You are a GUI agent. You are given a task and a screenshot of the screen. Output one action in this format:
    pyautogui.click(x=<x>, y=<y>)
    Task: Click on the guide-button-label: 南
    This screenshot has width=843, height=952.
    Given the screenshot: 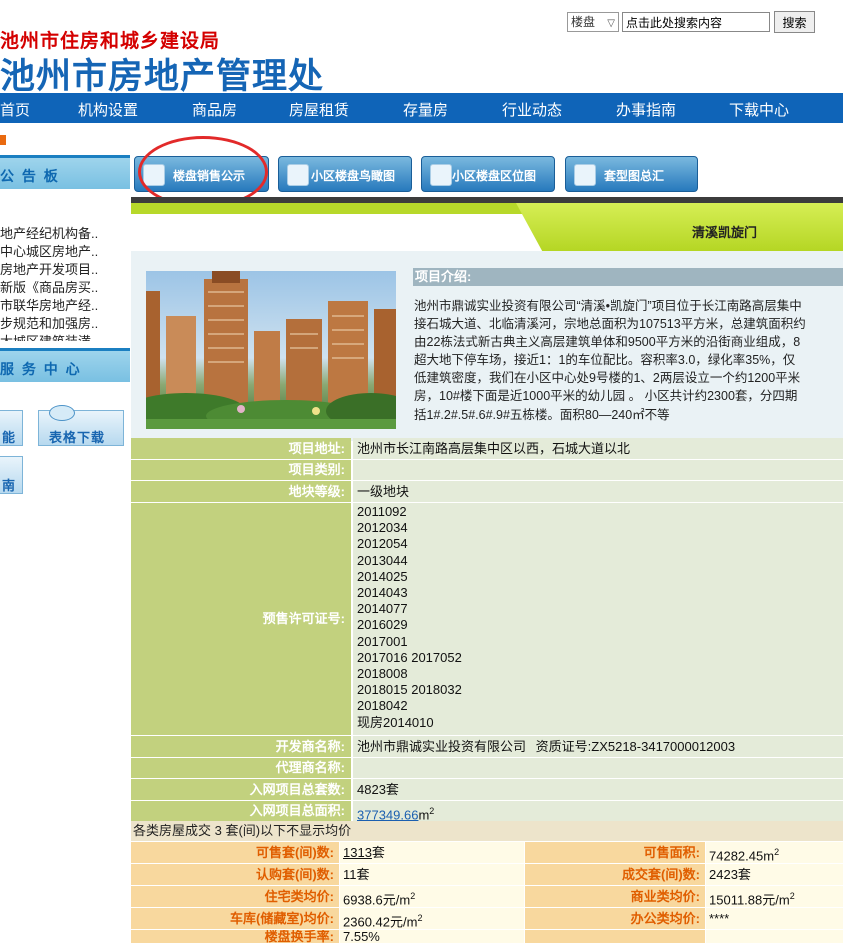 What is the action you would take?
    pyautogui.click(x=9, y=485)
    